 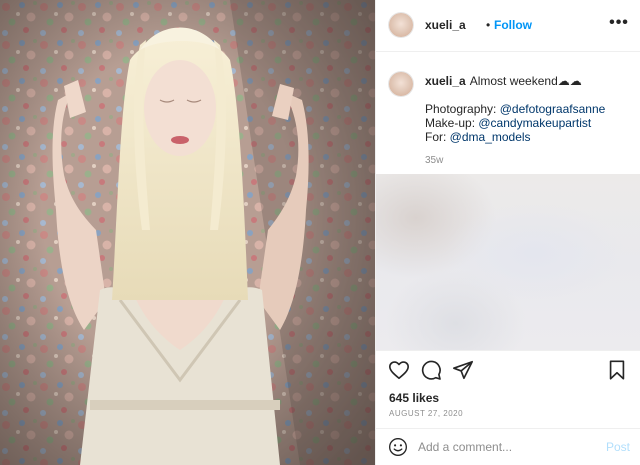 I want to click on comment-icon, so click(x=431, y=370).